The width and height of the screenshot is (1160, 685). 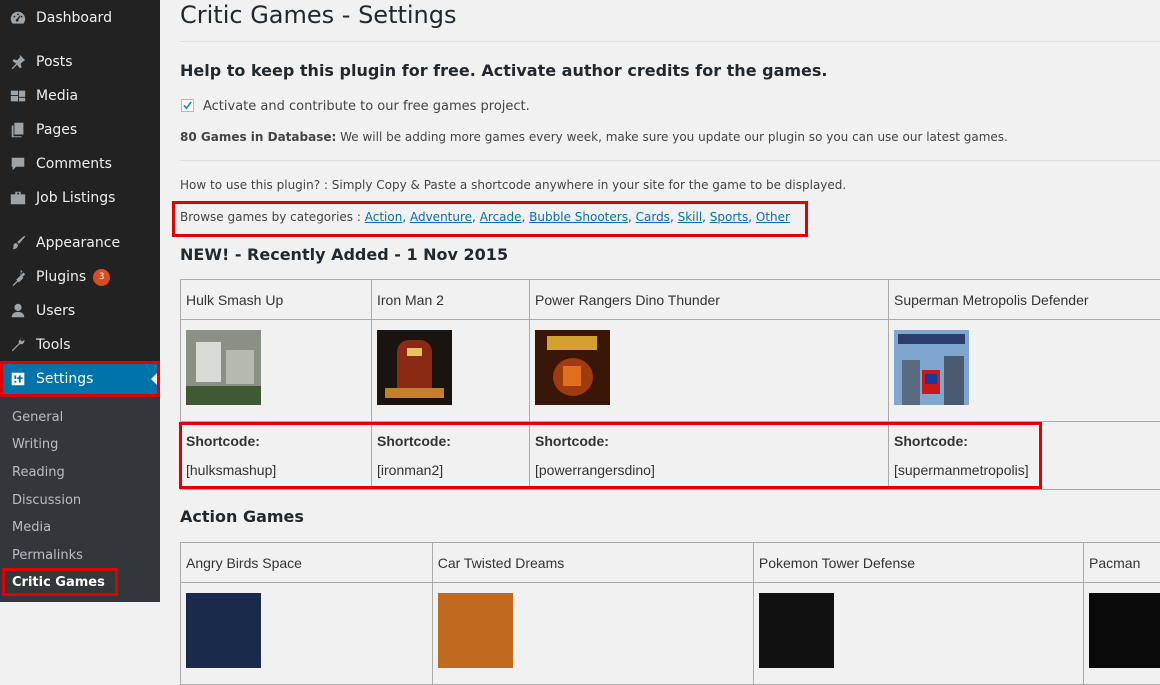 What do you see at coordinates (1027, 470) in the screenshot?
I see `shortcode-value: [supermanmetropolis]` at bounding box center [1027, 470].